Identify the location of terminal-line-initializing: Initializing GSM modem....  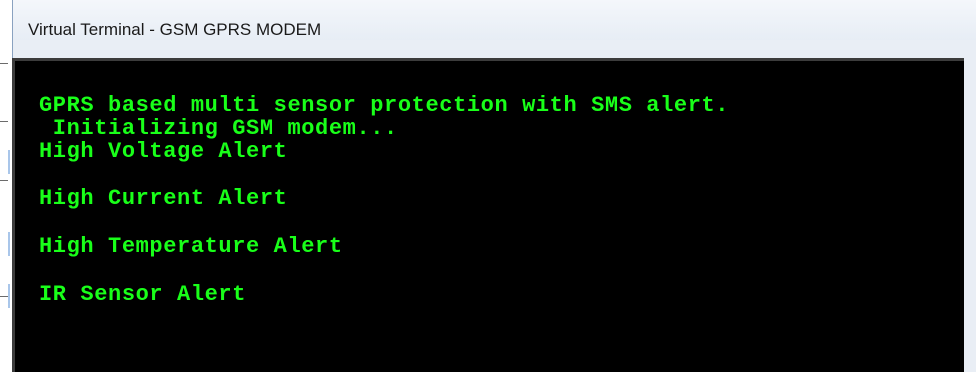
(218, 128).